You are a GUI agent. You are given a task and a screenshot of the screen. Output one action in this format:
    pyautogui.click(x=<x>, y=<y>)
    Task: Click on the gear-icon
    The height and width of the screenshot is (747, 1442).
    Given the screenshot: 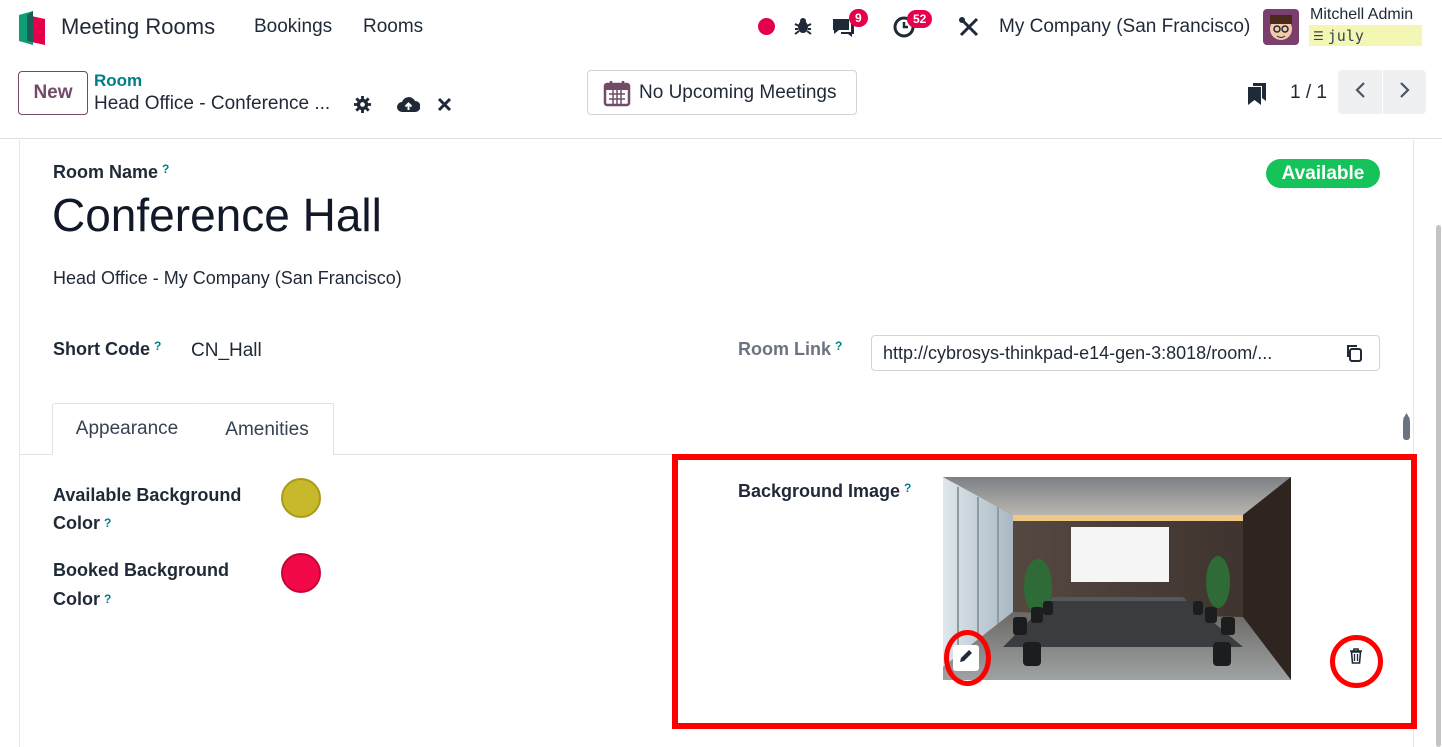 What is the action you would take?
    pyautogui.click(x=362, y=104)
    